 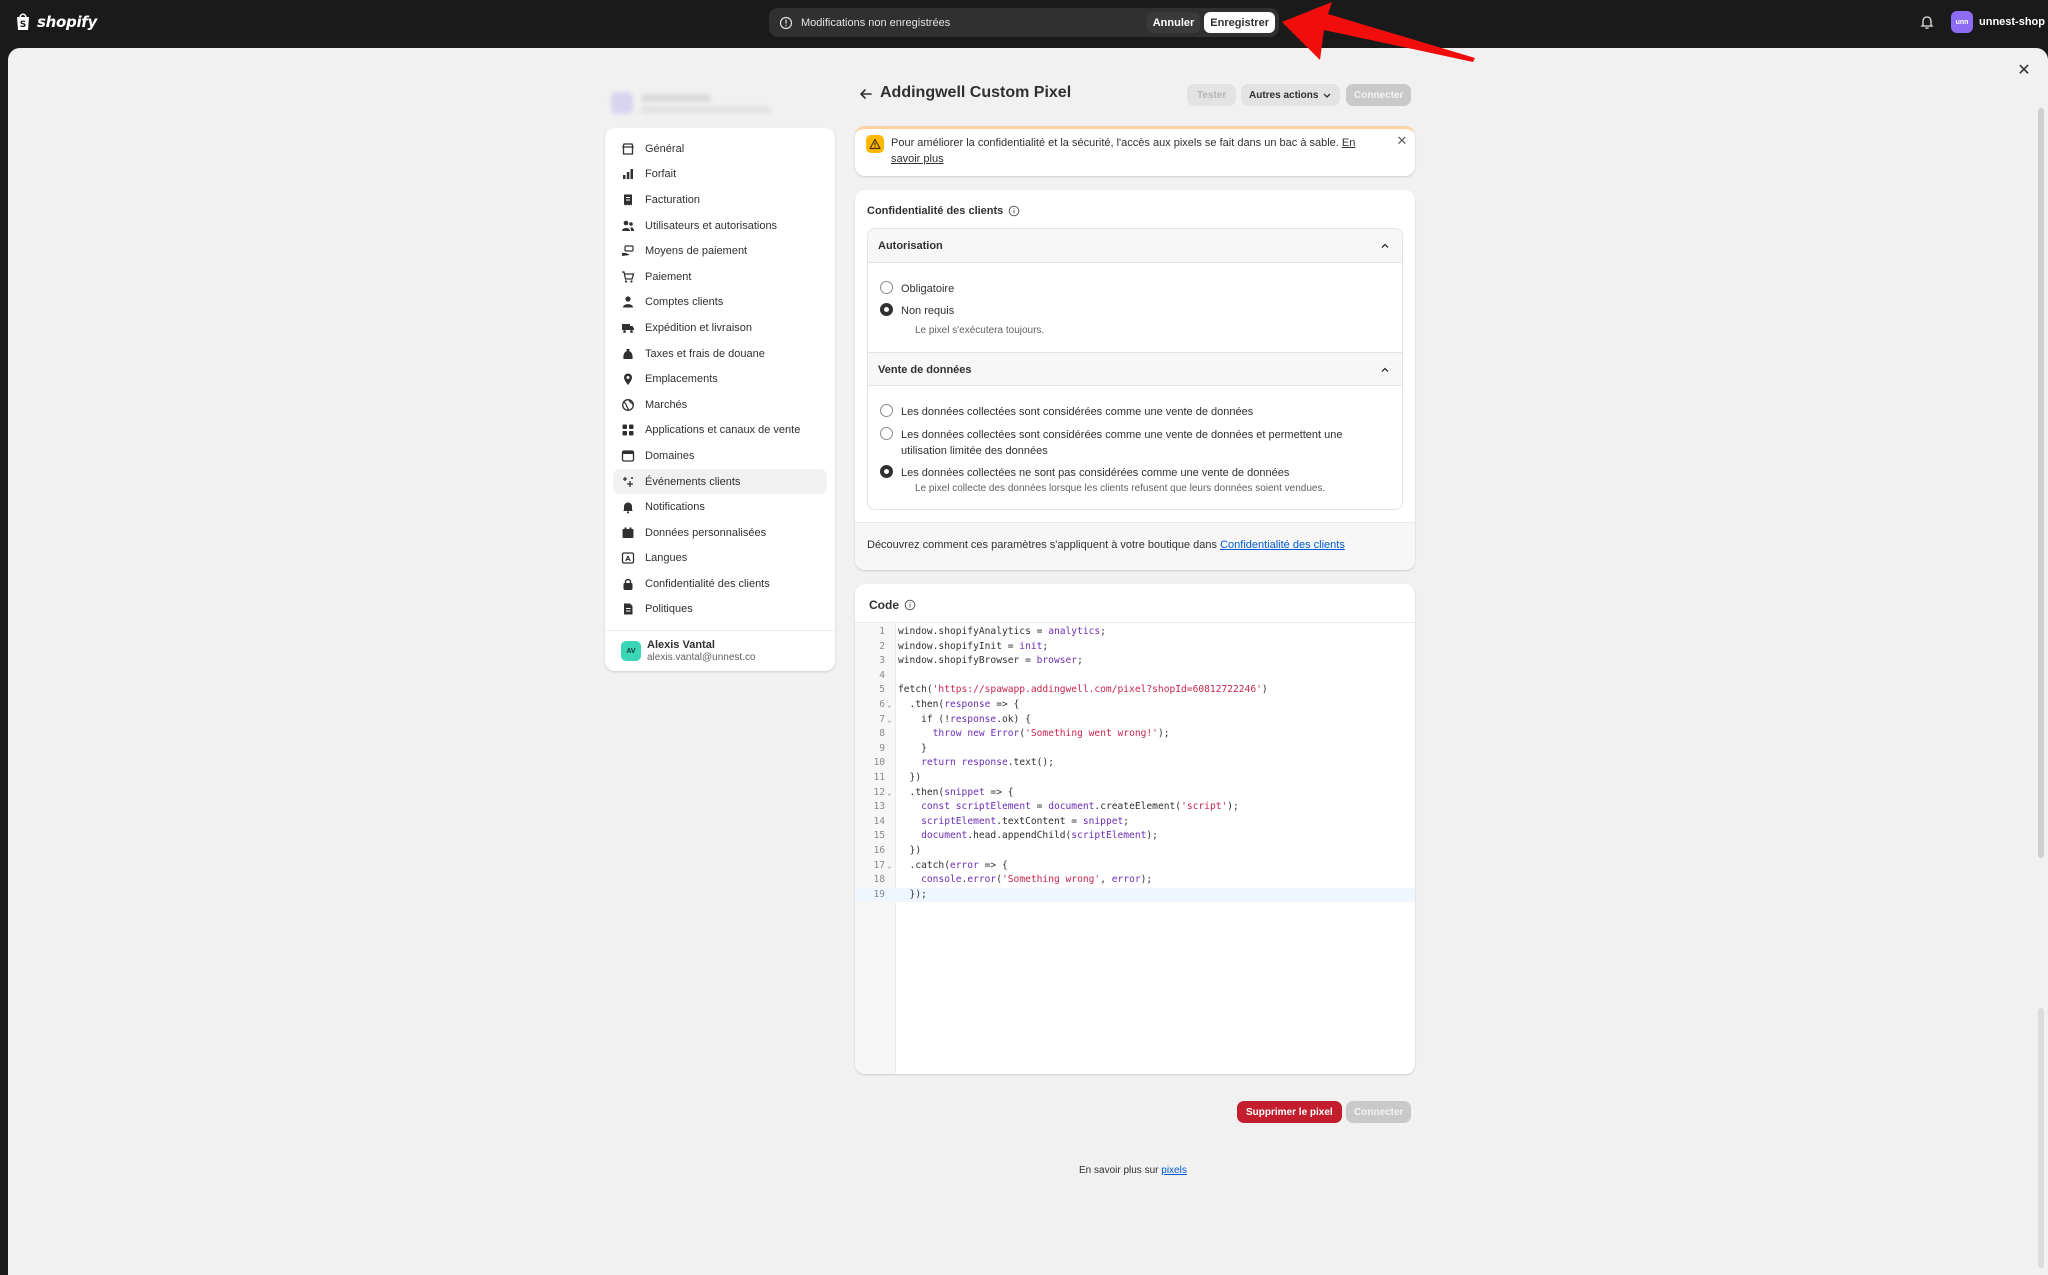 I want to click on sidebar-item-forfait: Forfait, so click(x=720, y=175).